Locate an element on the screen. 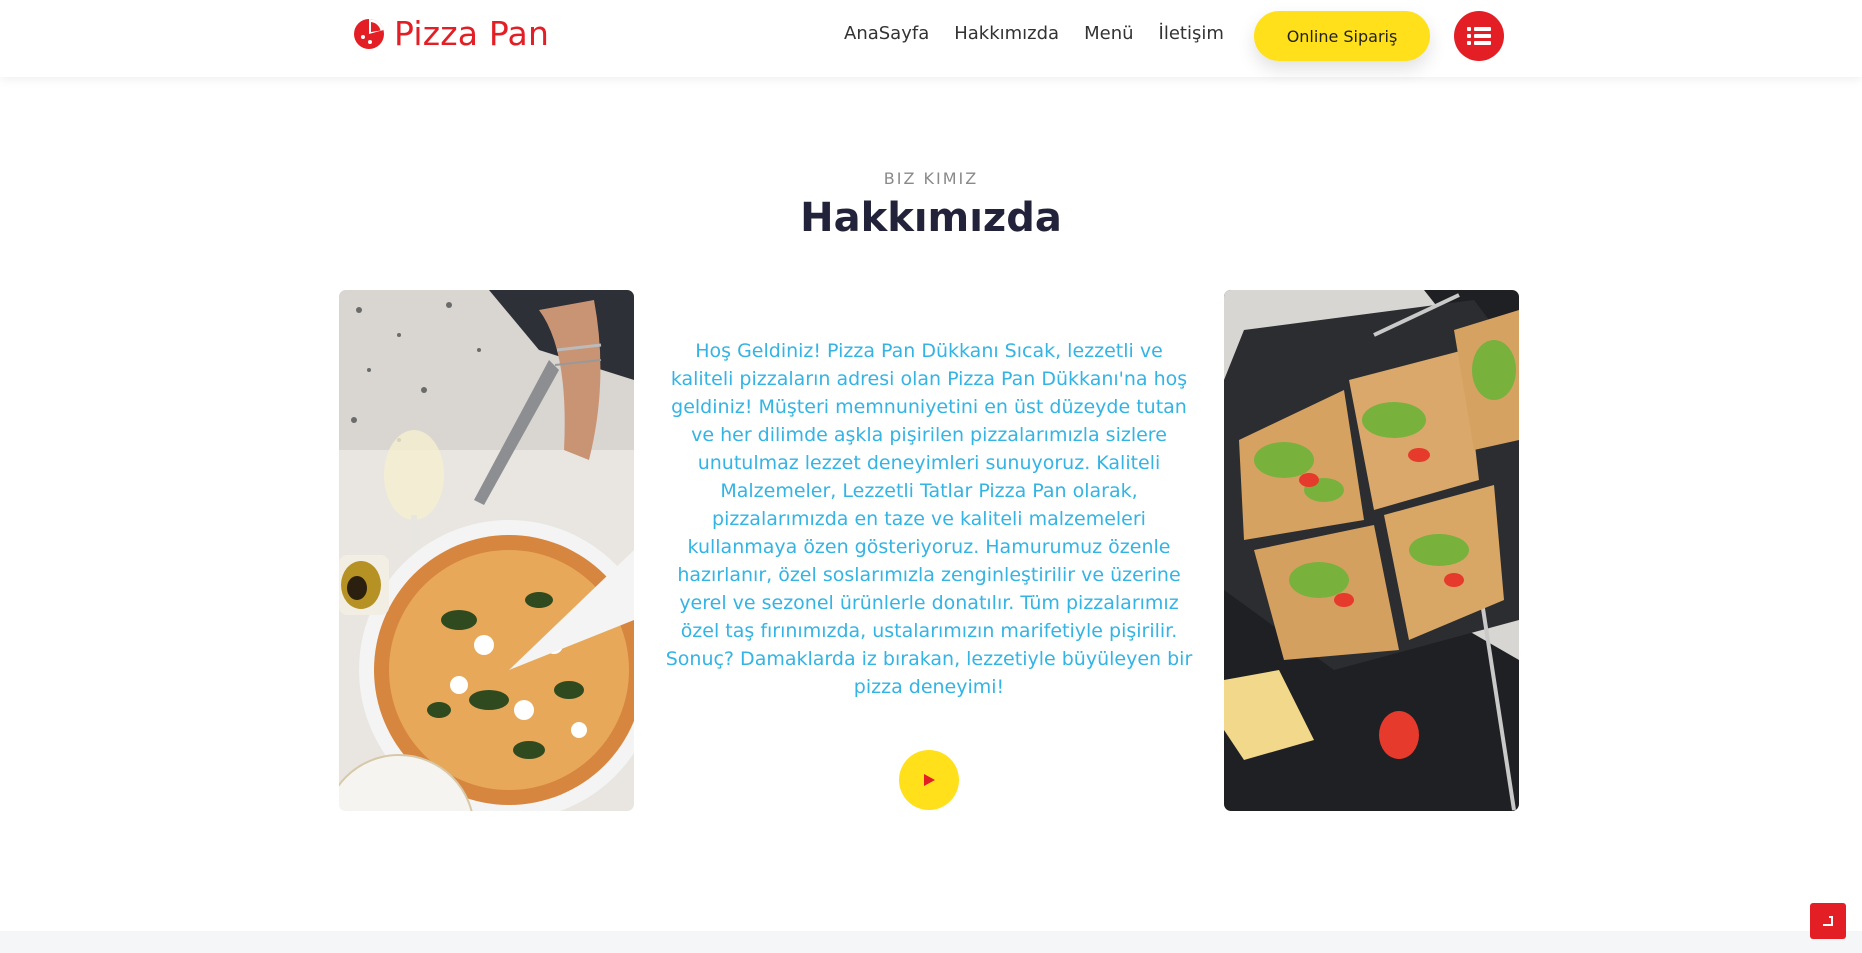  menu-toggle-button is located at coordinates (1479, 36).